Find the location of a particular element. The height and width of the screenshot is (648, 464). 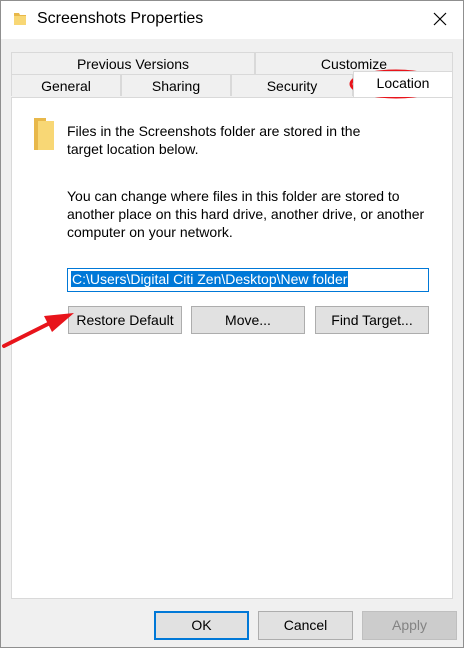

tab-label: General is located at coordinates (66, 86).